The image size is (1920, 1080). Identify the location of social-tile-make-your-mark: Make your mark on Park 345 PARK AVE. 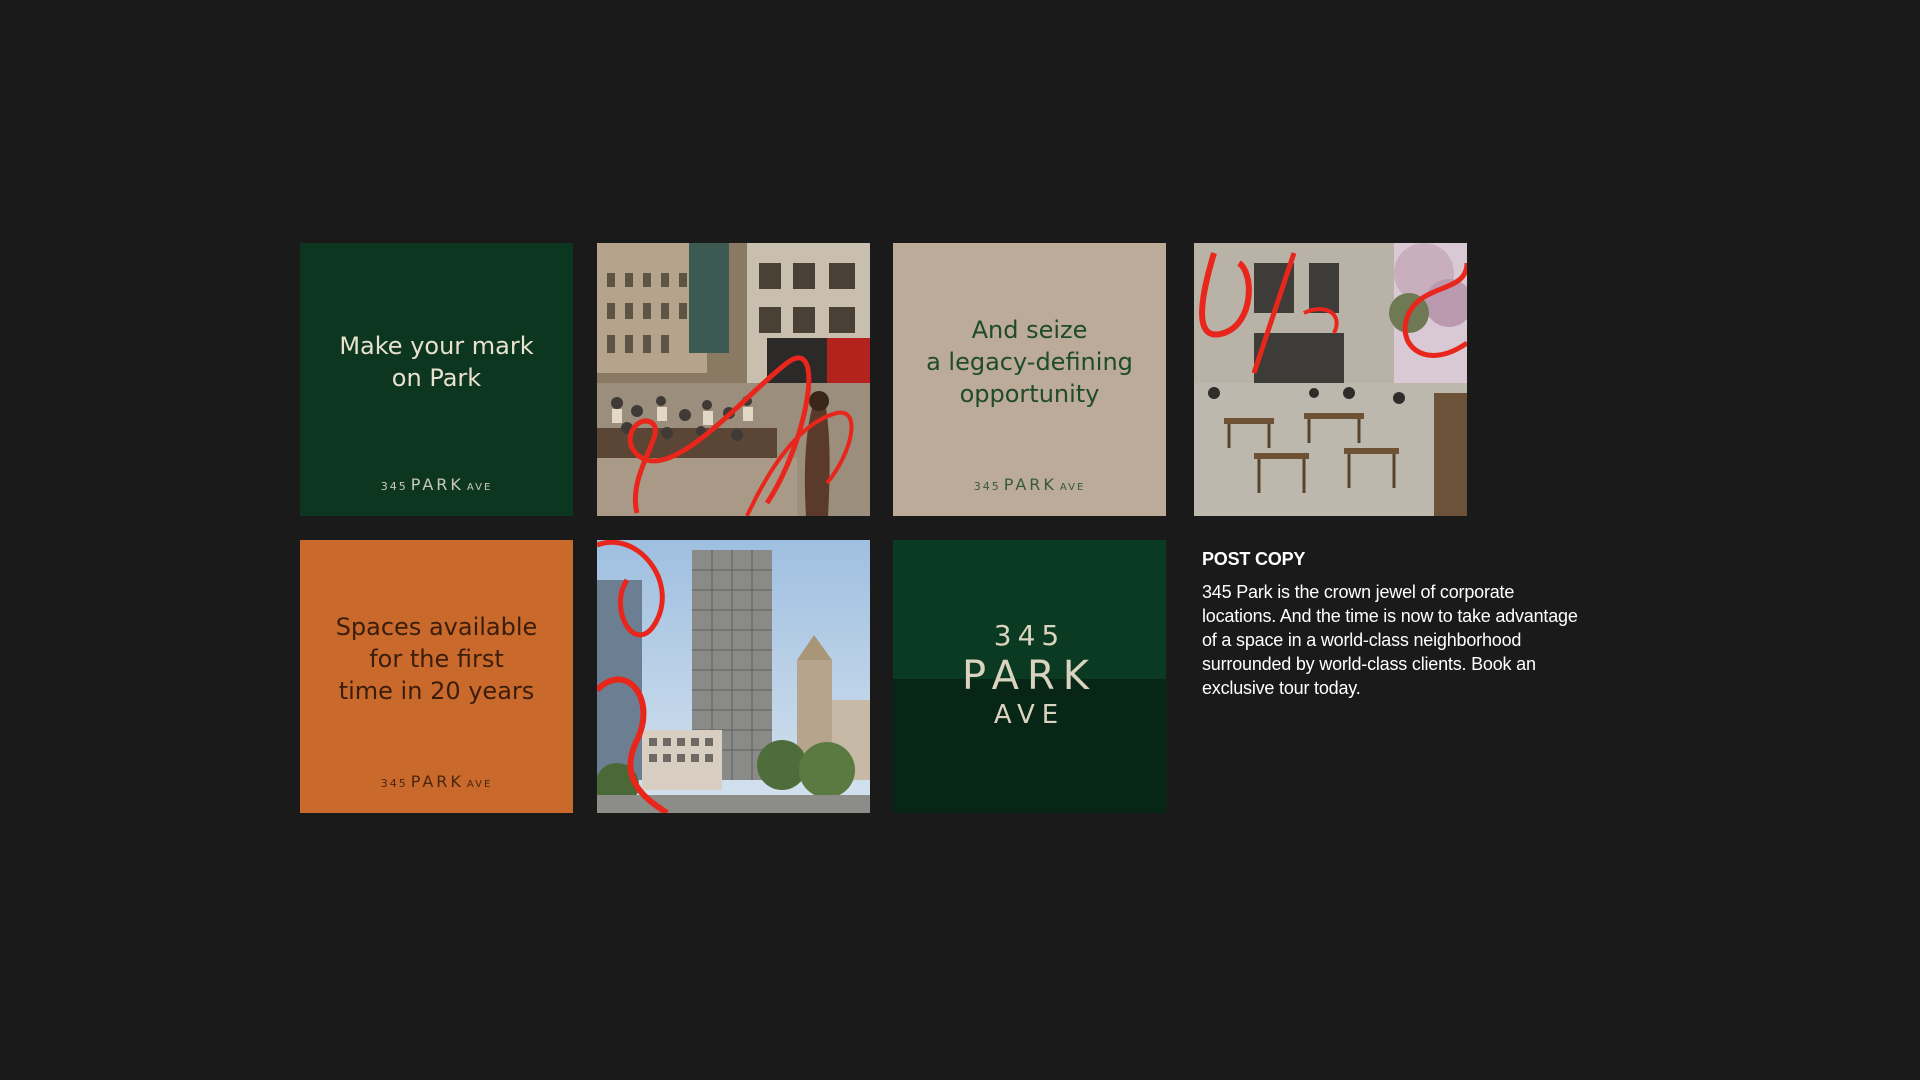
(436, 379).